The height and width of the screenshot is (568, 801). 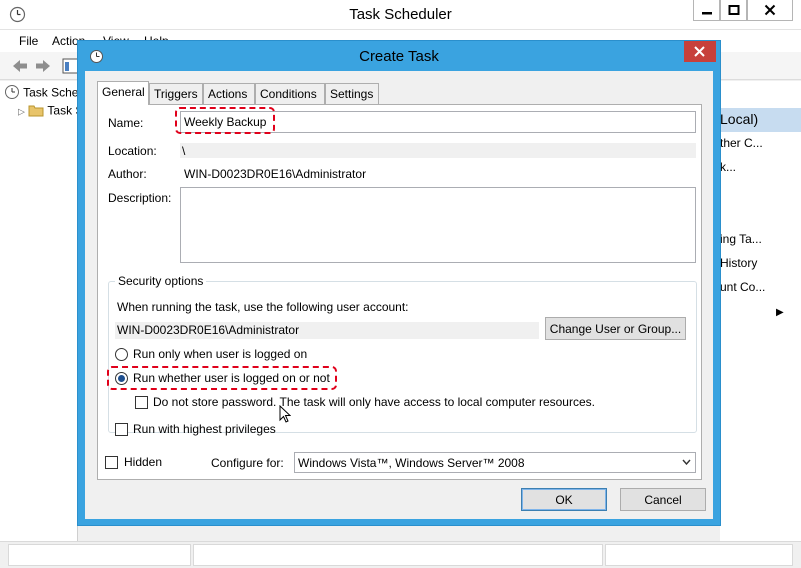 I want to click on tab-general: General, so click(x=123, y=93).